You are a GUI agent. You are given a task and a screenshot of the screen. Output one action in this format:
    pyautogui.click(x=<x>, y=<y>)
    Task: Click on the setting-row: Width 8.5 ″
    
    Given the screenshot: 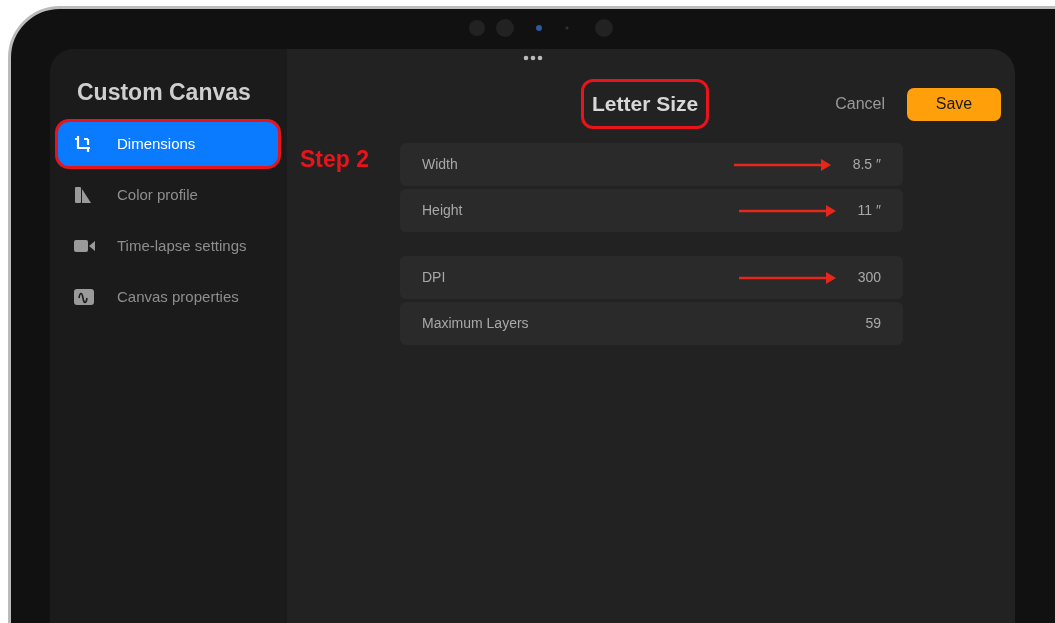 What is the action you would take?
    pyautogui.click(x=651, y=164)
    